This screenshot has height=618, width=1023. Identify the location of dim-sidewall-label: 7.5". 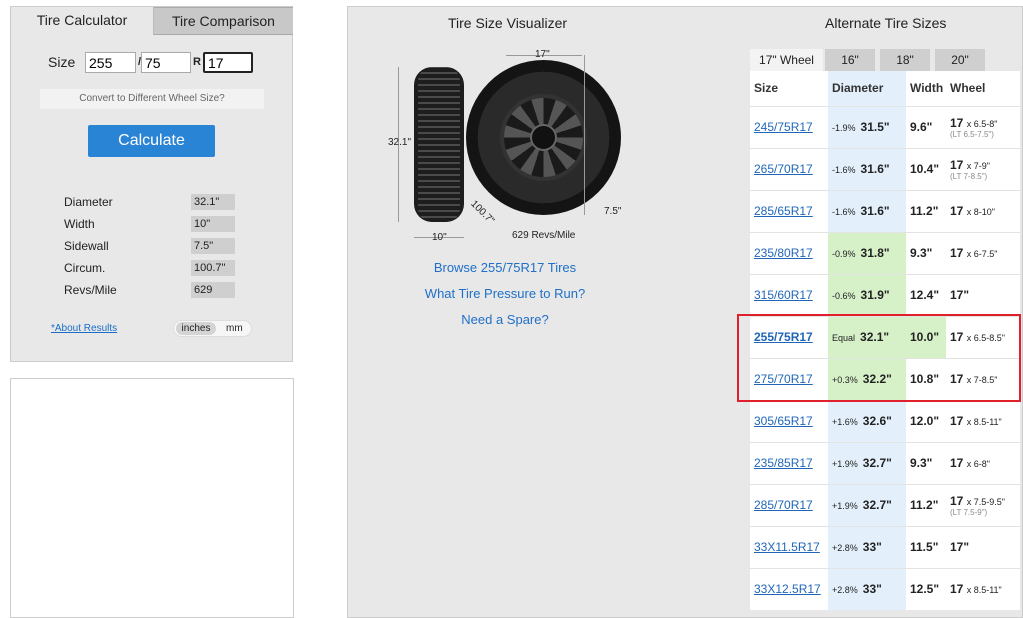
(613, 211).